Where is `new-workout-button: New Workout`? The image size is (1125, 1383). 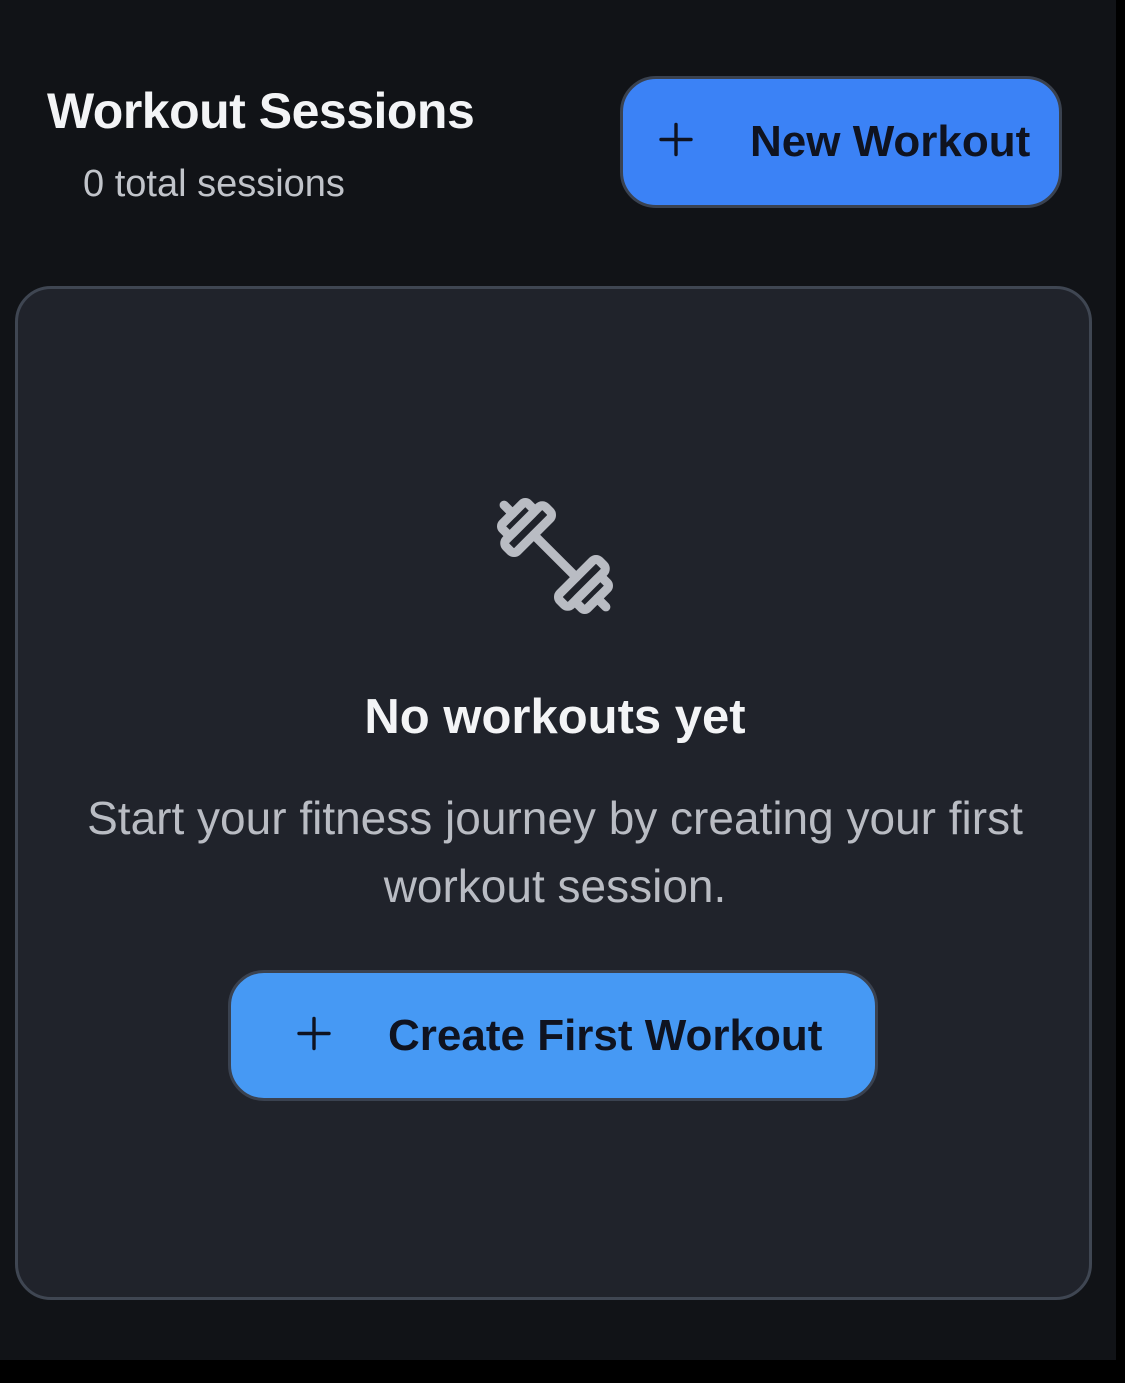 new-workout-button: New Workout is located at coordinates (841, 142).